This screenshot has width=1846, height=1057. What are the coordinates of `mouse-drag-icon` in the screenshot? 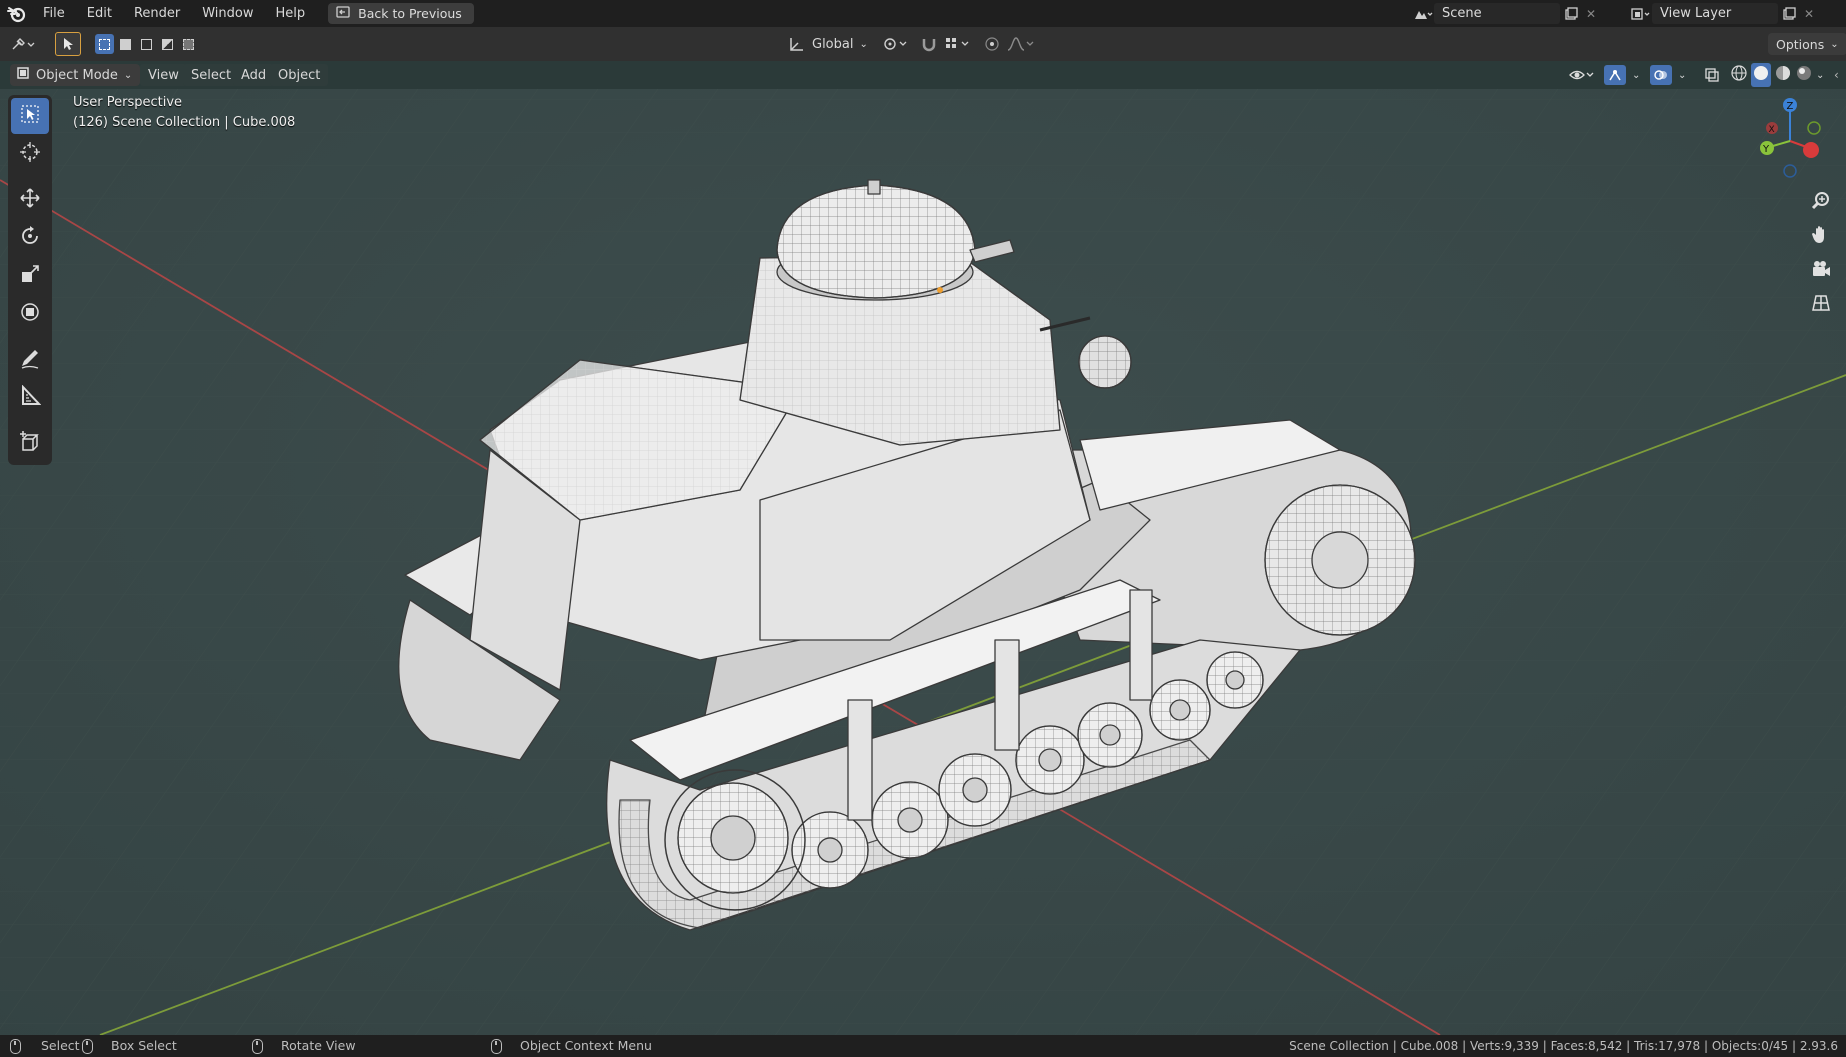 It's located at (87, 1046).